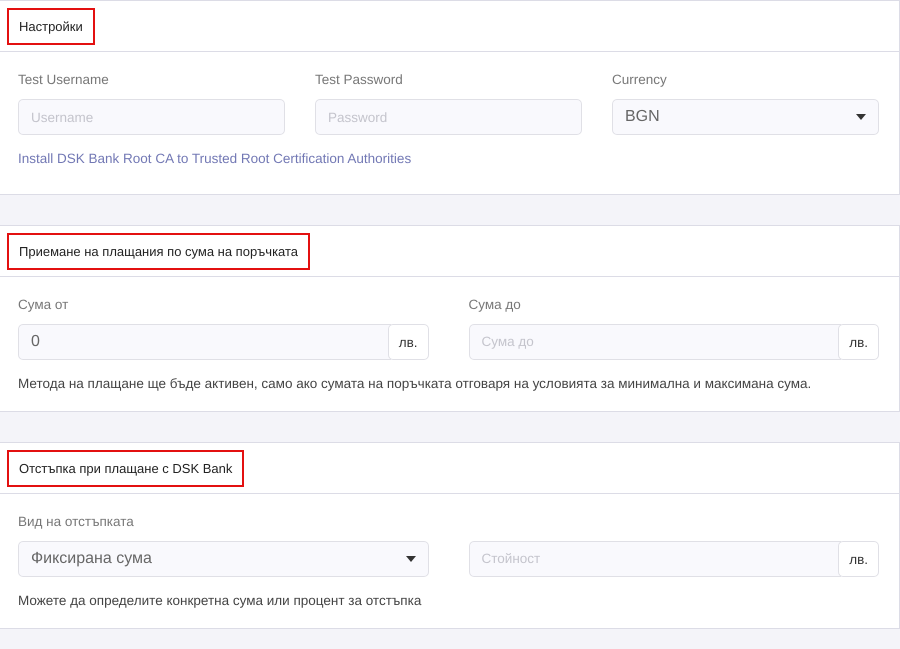  What do you see at coordinates (125, 468) in the screenshot?
I see `section-title: Отстъпка при плащане с DSK Bank` at bounding box center [125, 468].